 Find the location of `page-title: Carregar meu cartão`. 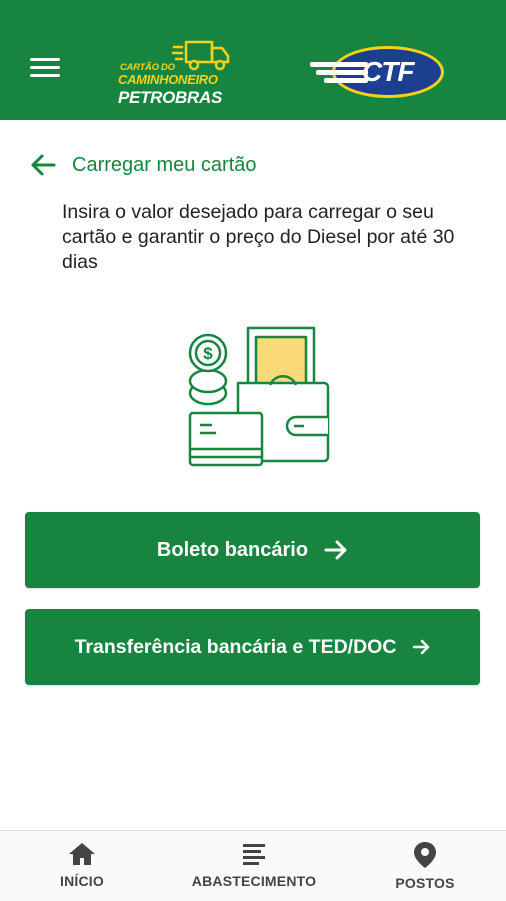

page-title: Carregar meu cartão is located at coordinates (164, 164).